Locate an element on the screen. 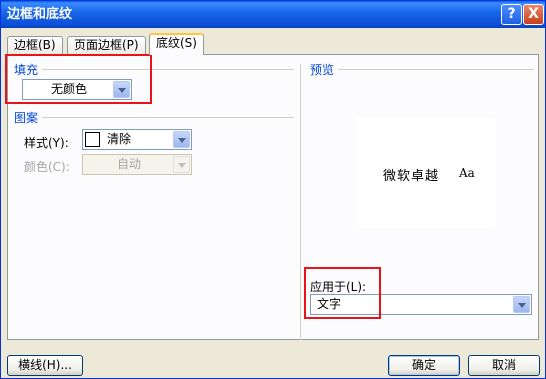 The height and width of the screenshot is (379, 546). preview-divider is located at coordinates (300, 202).